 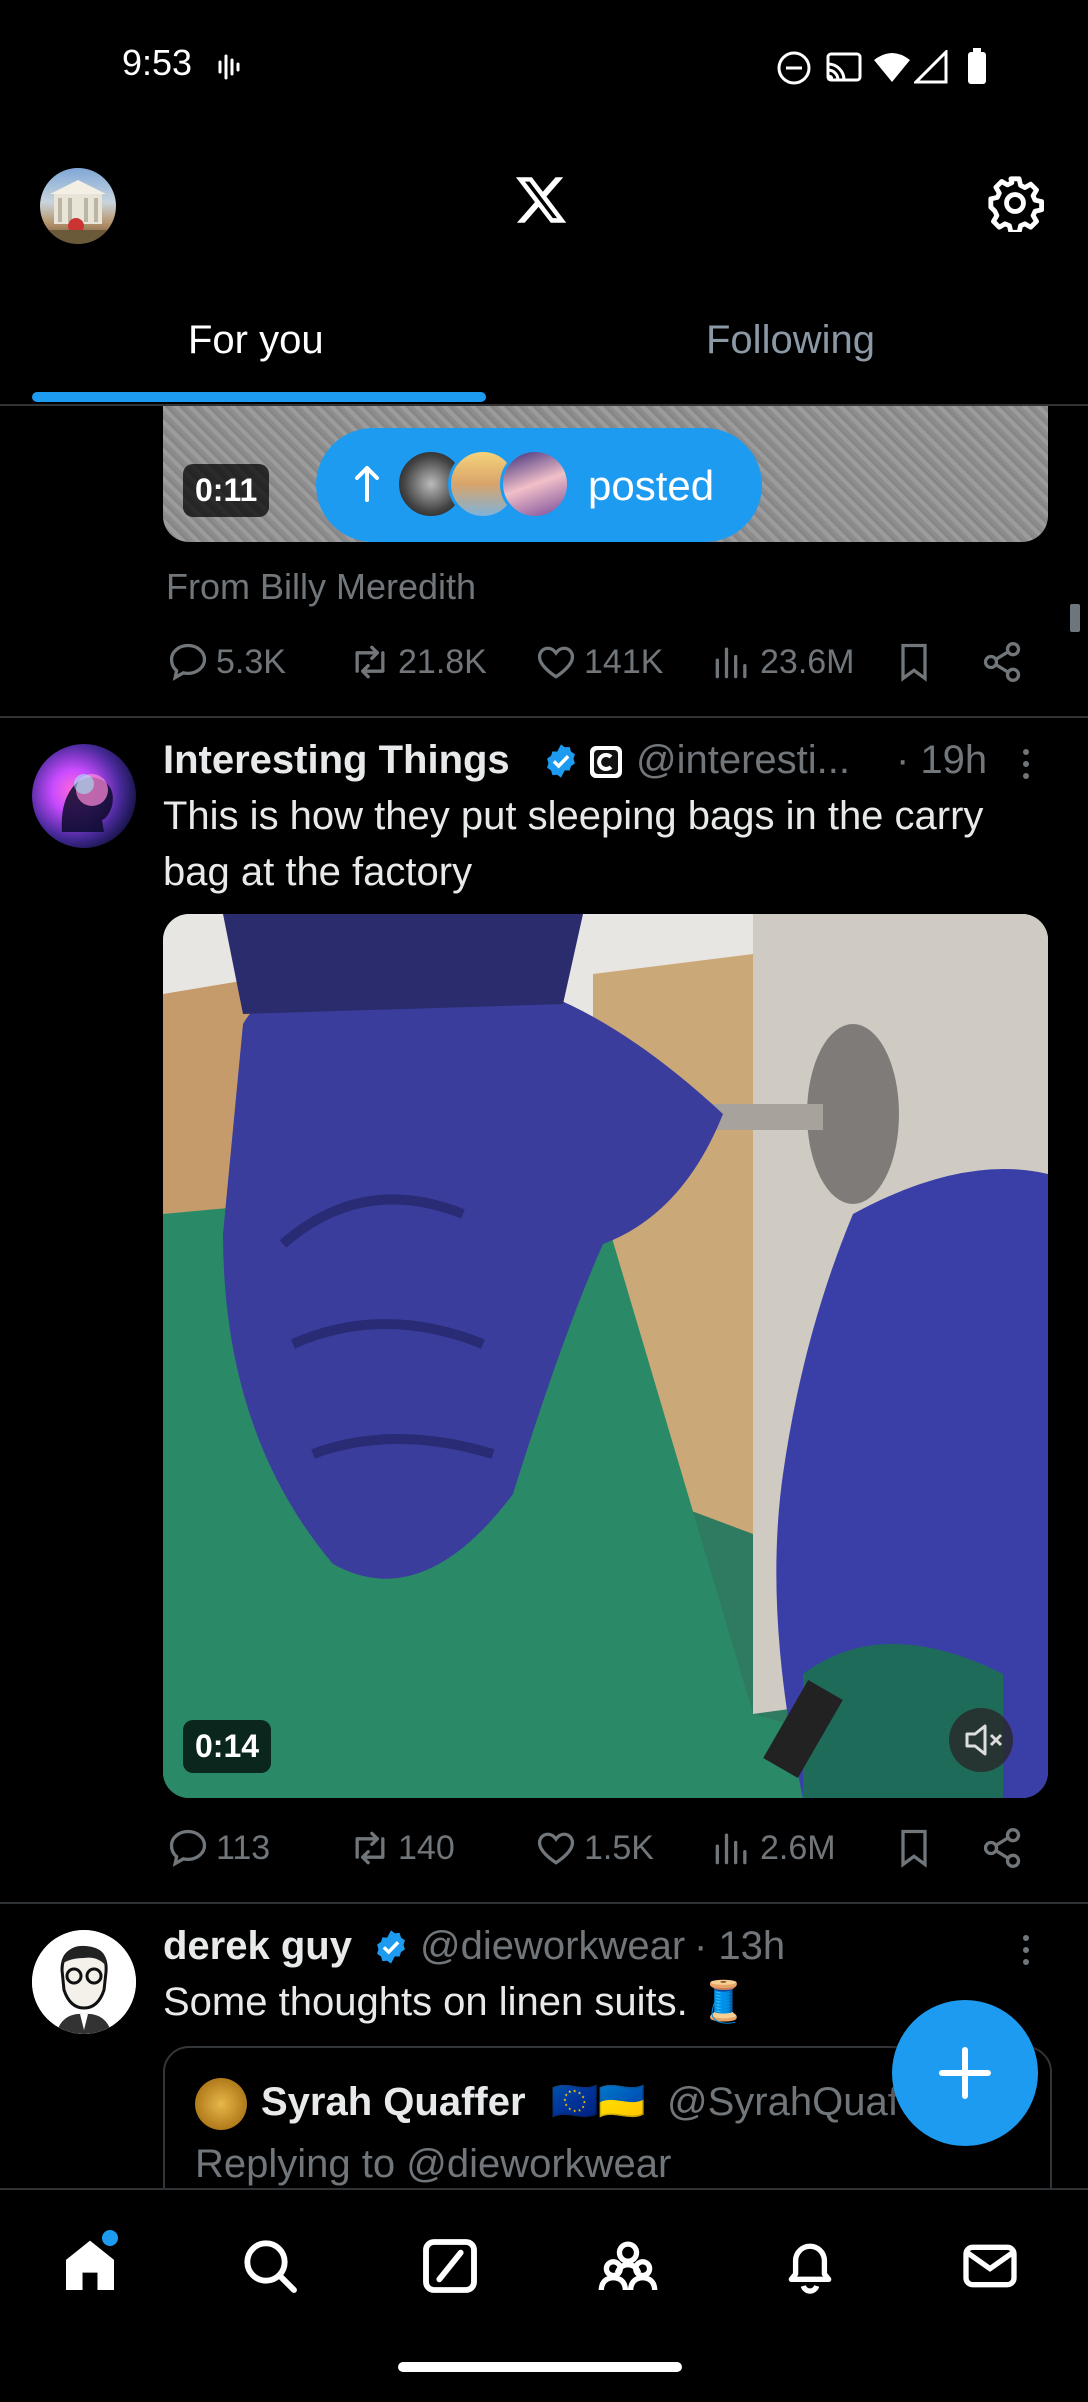 I want to click on author-handle: @dieworkwear, so click(x=552, y=1946).